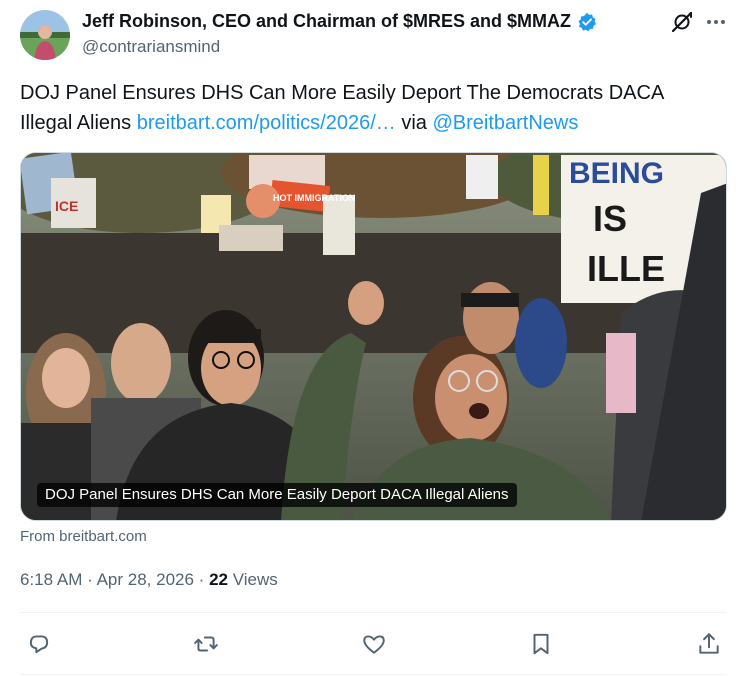  What do you see at coordinates (145, 579) in the screenshot?
I see `tweet-date: Apr 28, 2026` at bounding box center [145, 579].